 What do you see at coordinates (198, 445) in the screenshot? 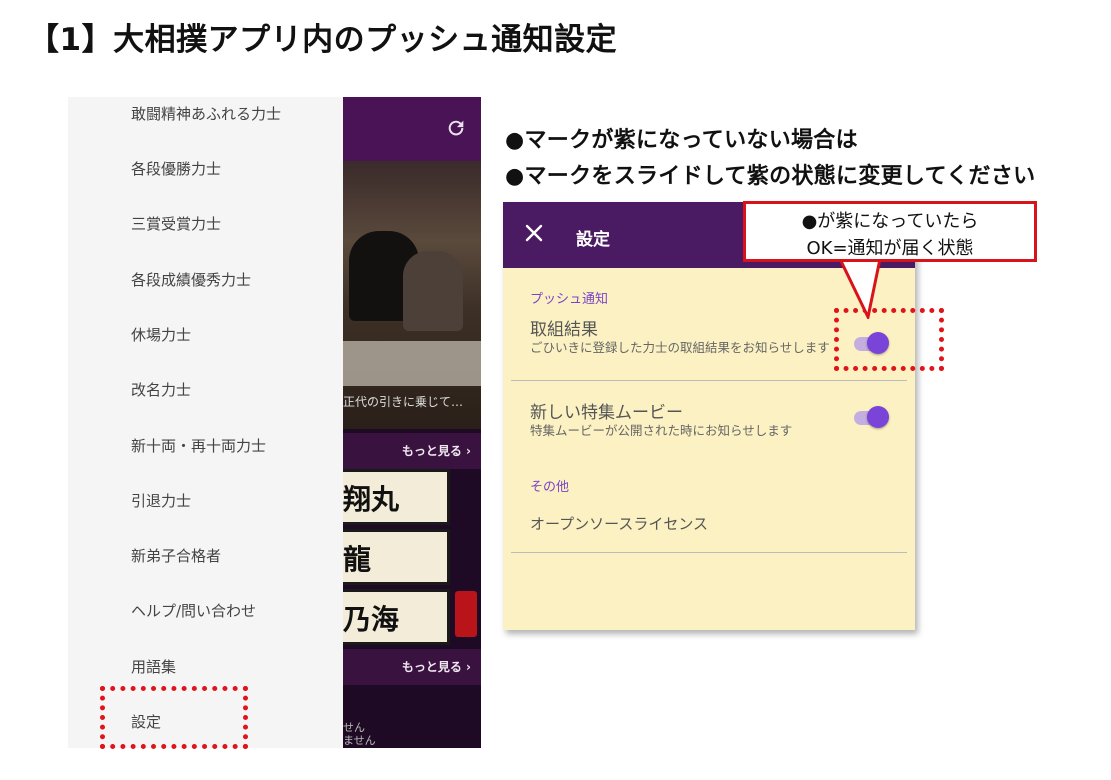
I see `drawer-item: 新十両・再十両力士` at bounding box center [198, 445].